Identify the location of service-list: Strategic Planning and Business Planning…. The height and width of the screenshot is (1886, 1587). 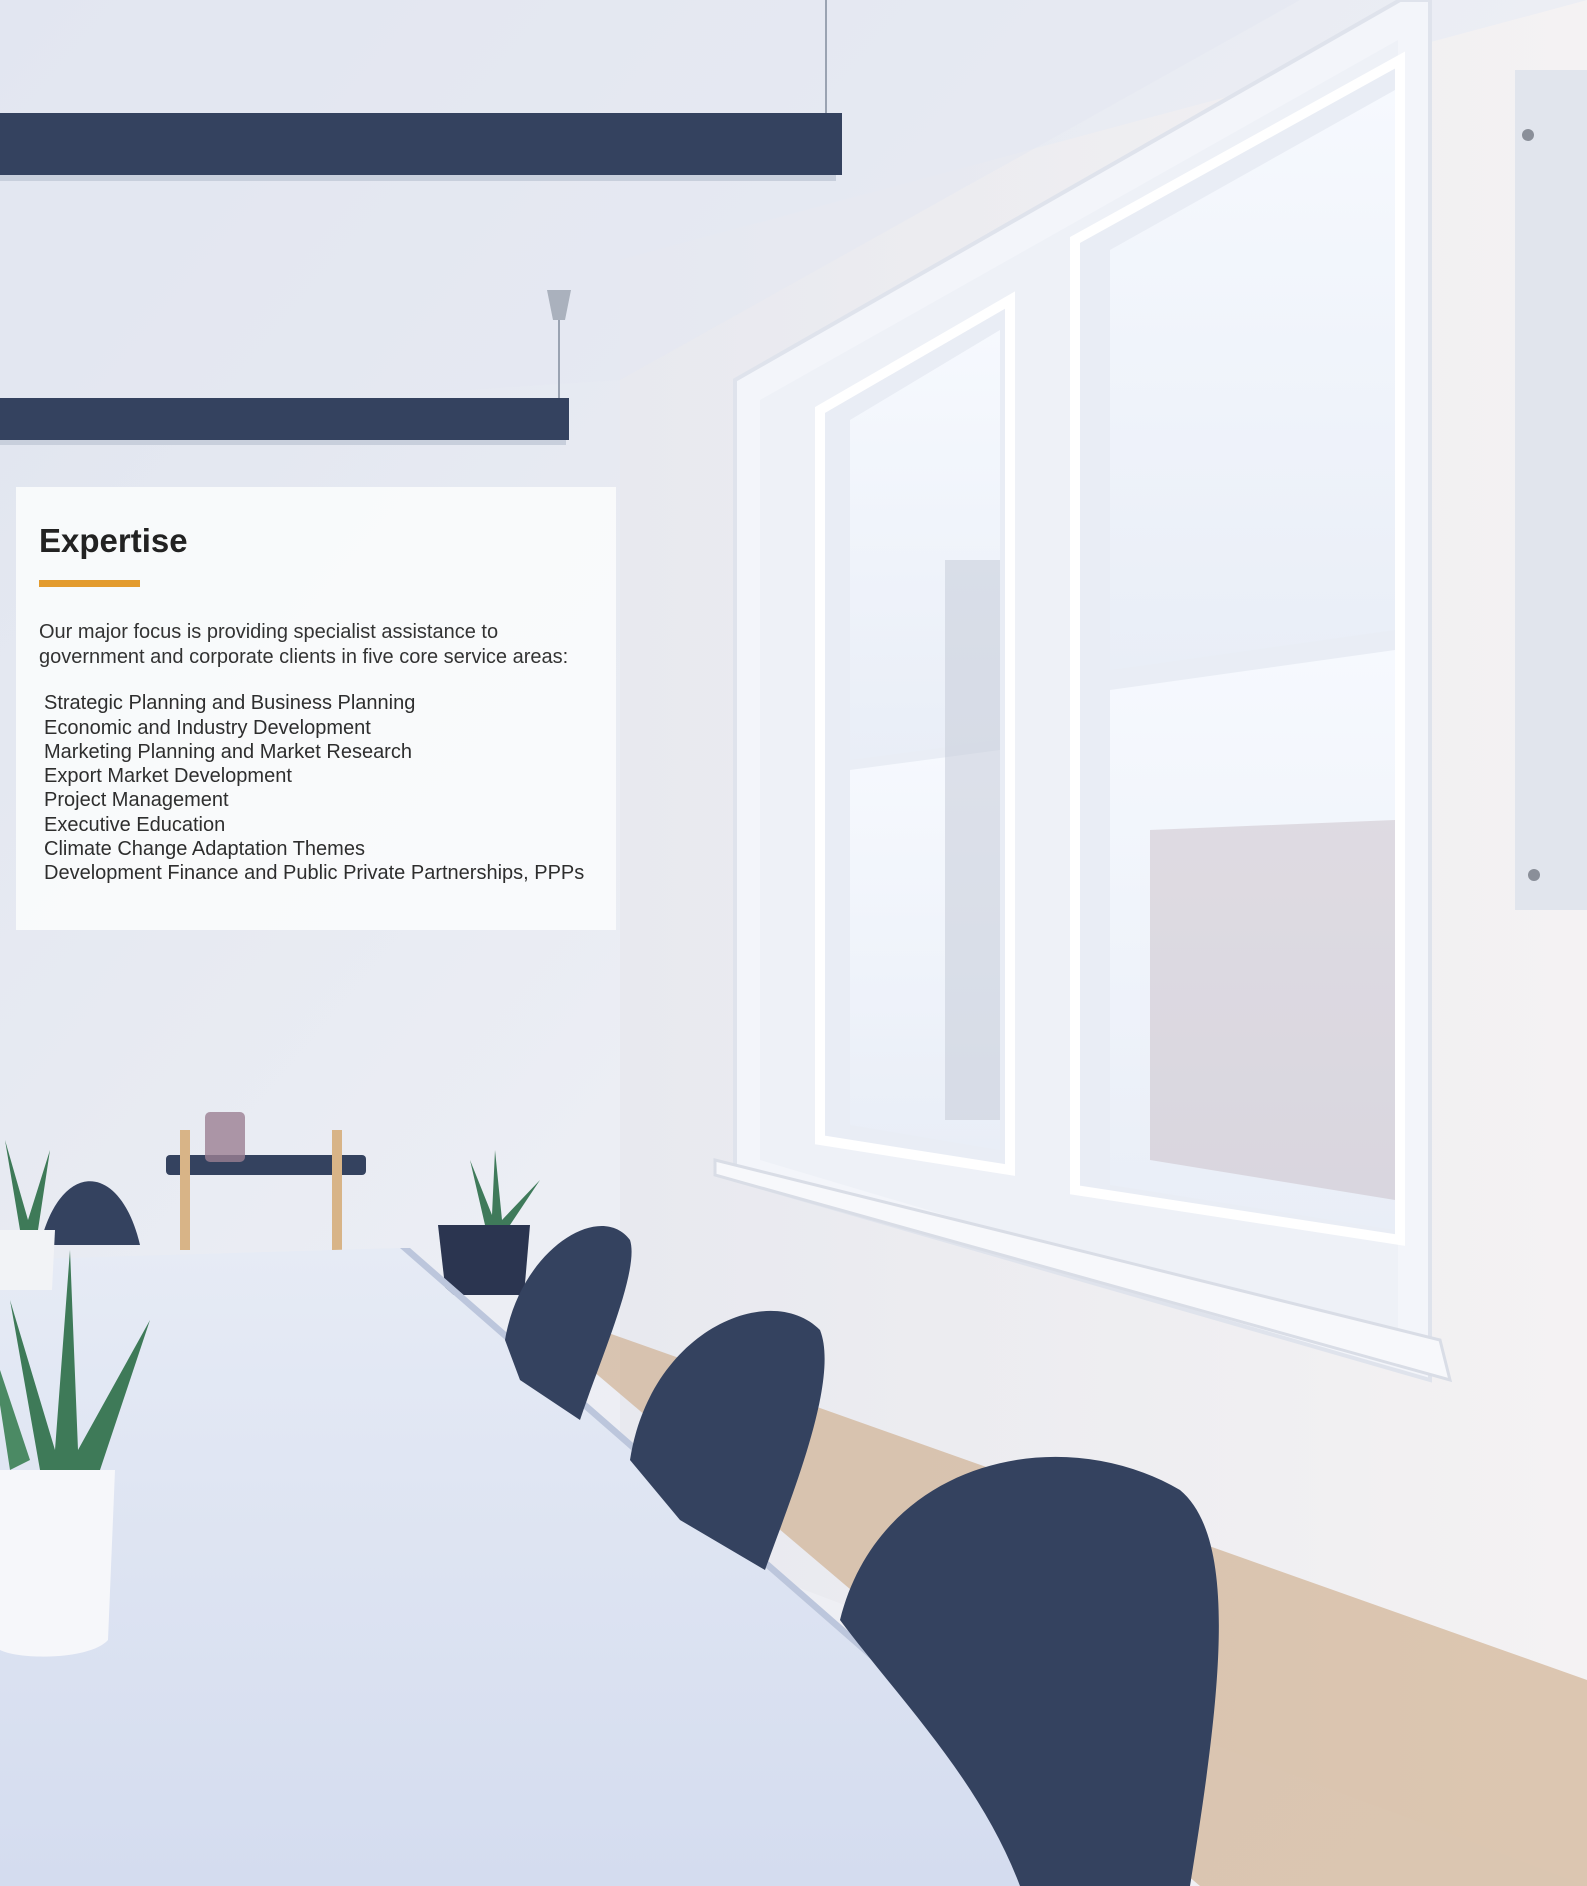
(315, 788).